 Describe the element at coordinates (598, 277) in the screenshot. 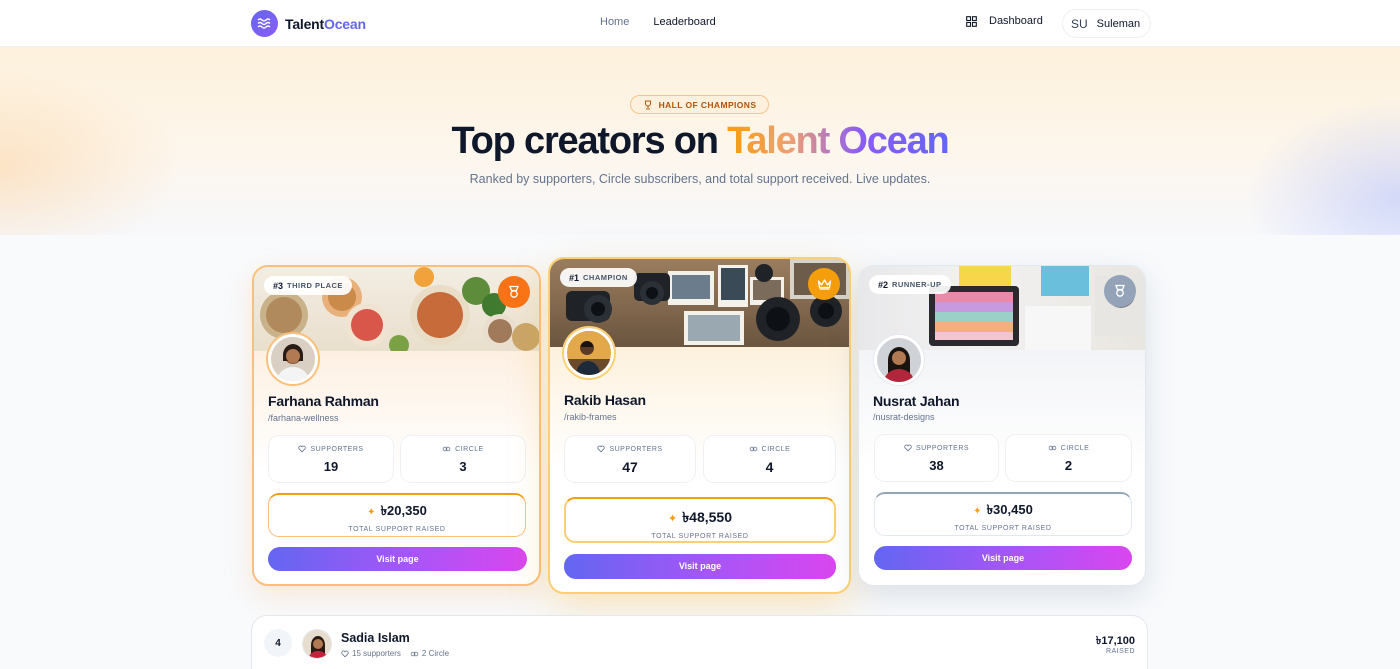

I see `rank-pill: #1 CHAMPION` at that location.